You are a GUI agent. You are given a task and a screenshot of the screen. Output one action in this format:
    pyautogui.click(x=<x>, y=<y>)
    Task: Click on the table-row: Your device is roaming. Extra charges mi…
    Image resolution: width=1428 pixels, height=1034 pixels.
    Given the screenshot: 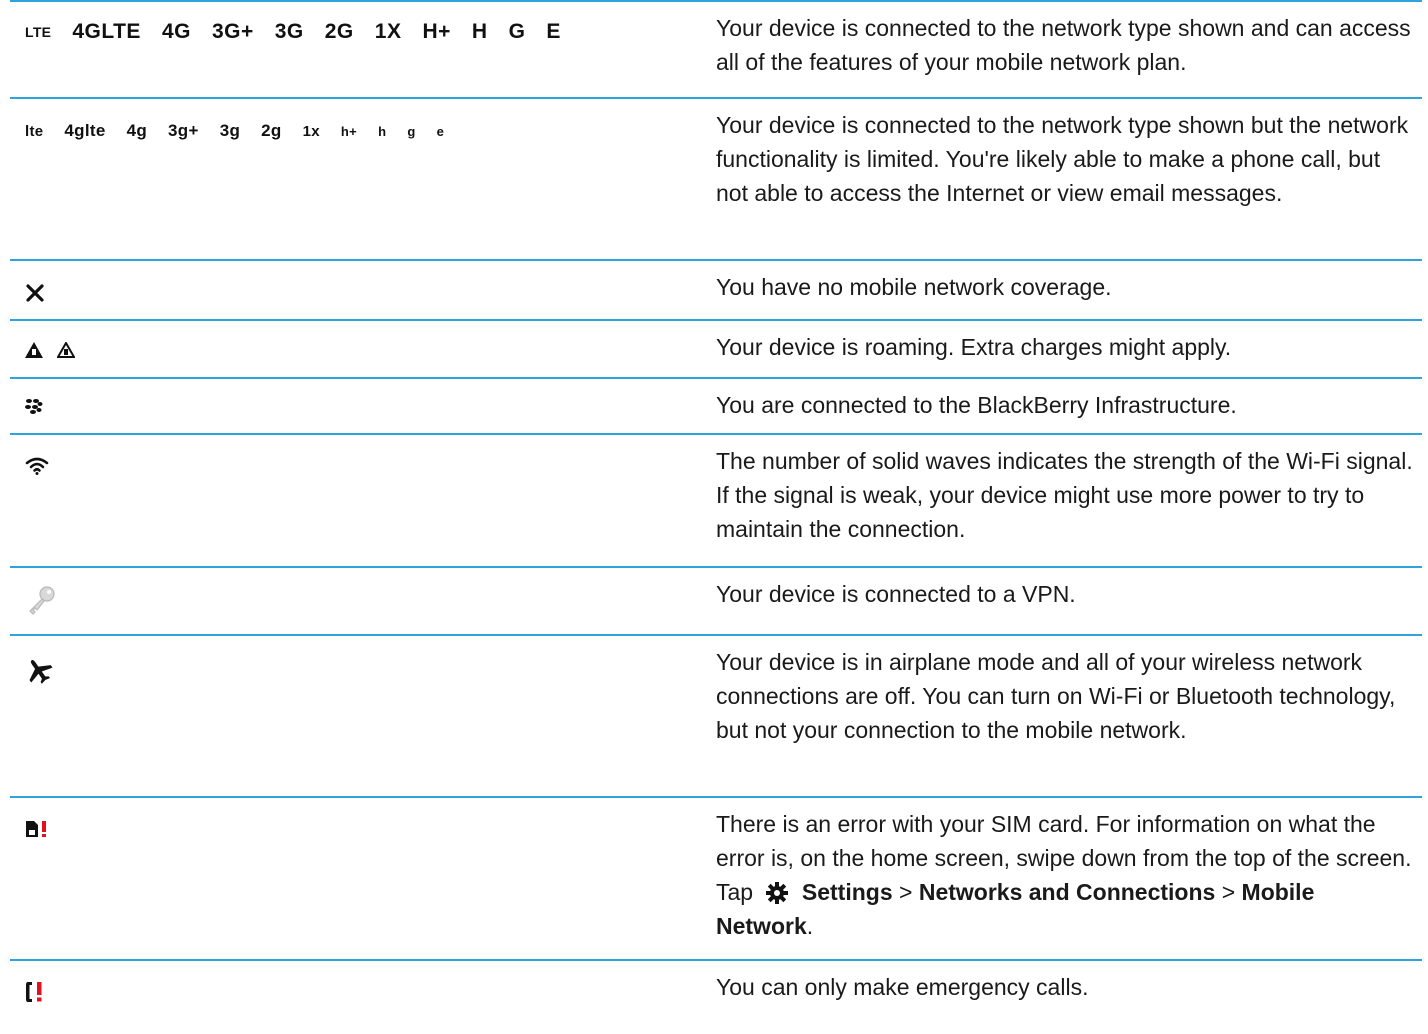 What is the action you would take?
    pyautogui.click(x=716, y=348)
    